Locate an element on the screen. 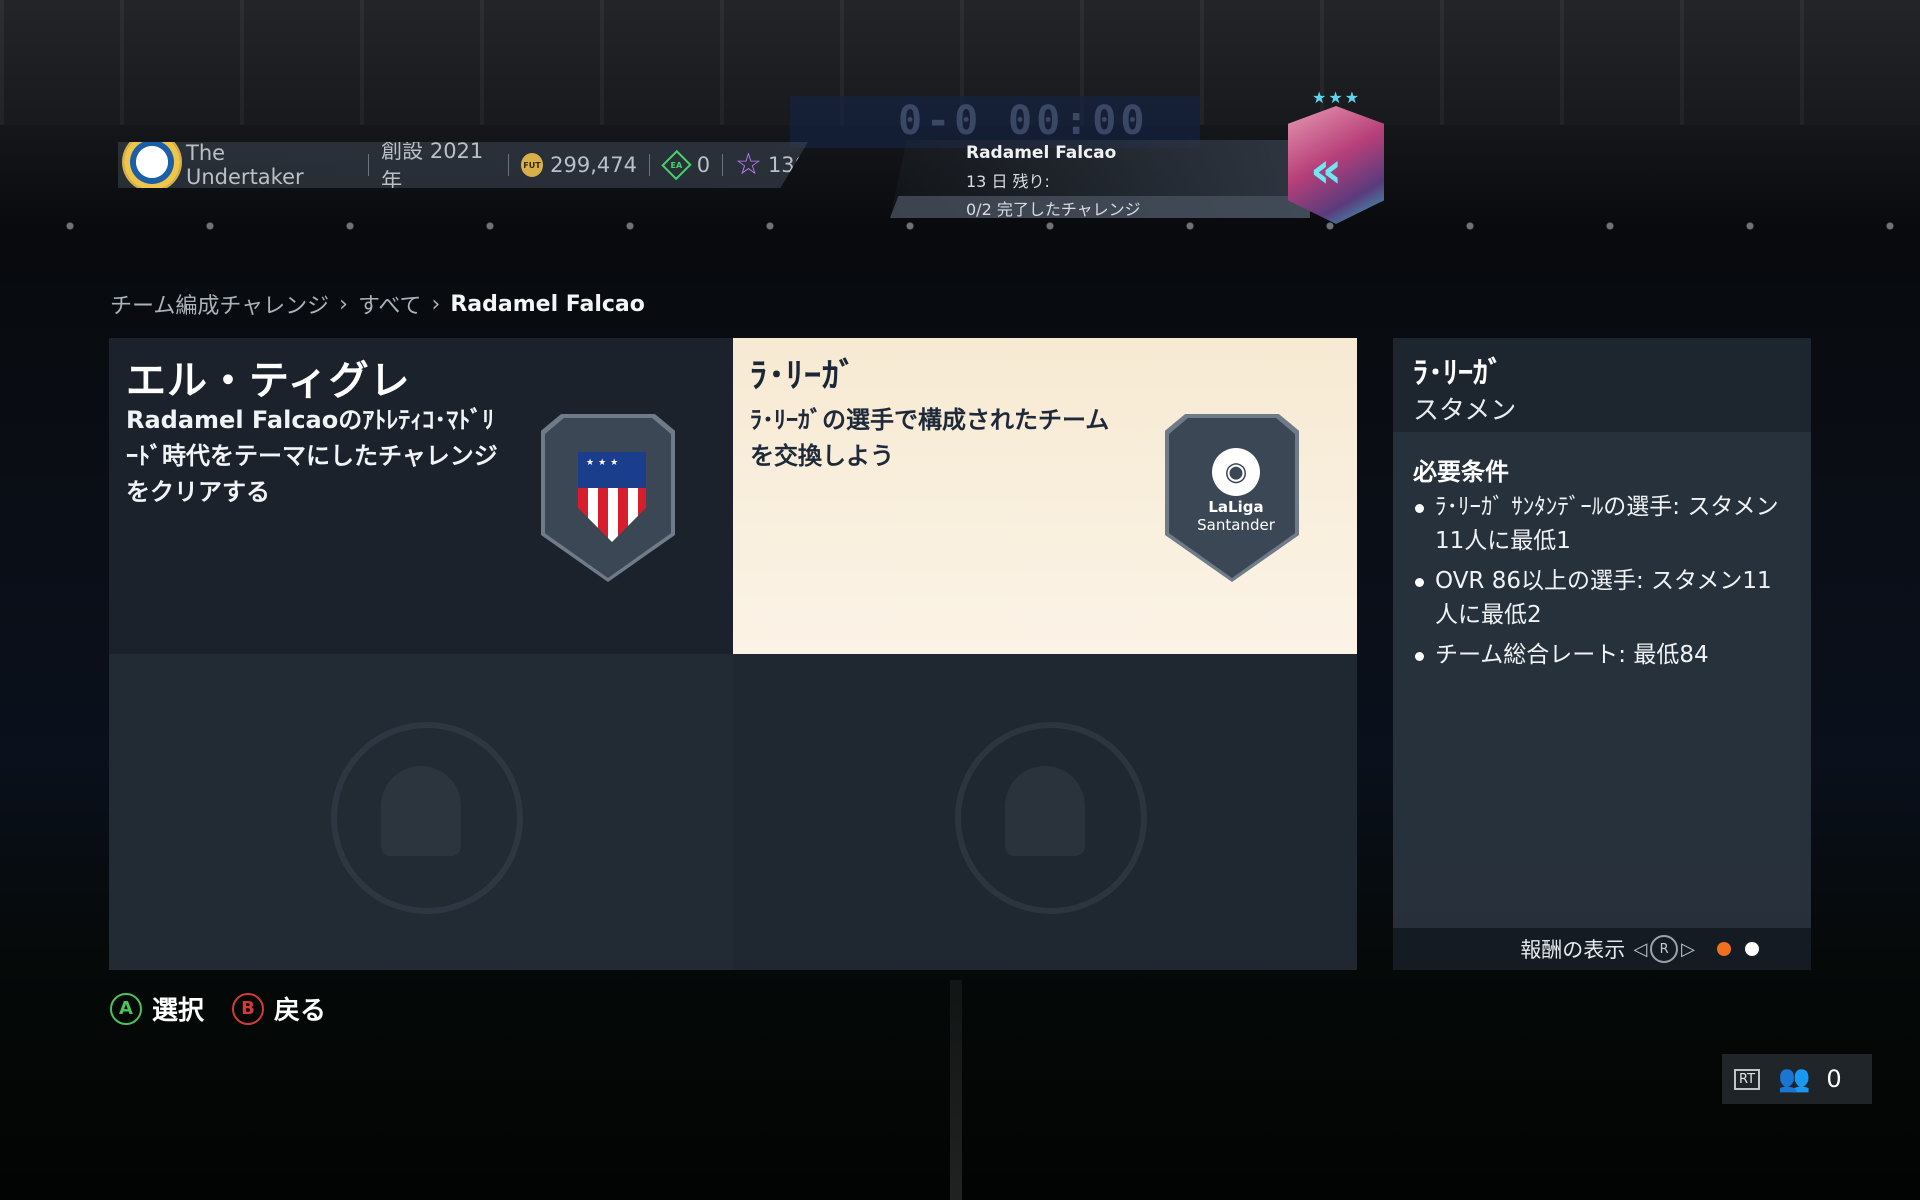 This screenshot has width=1920, height=1200. club-crest-icon is located at coordinates (152, 165).